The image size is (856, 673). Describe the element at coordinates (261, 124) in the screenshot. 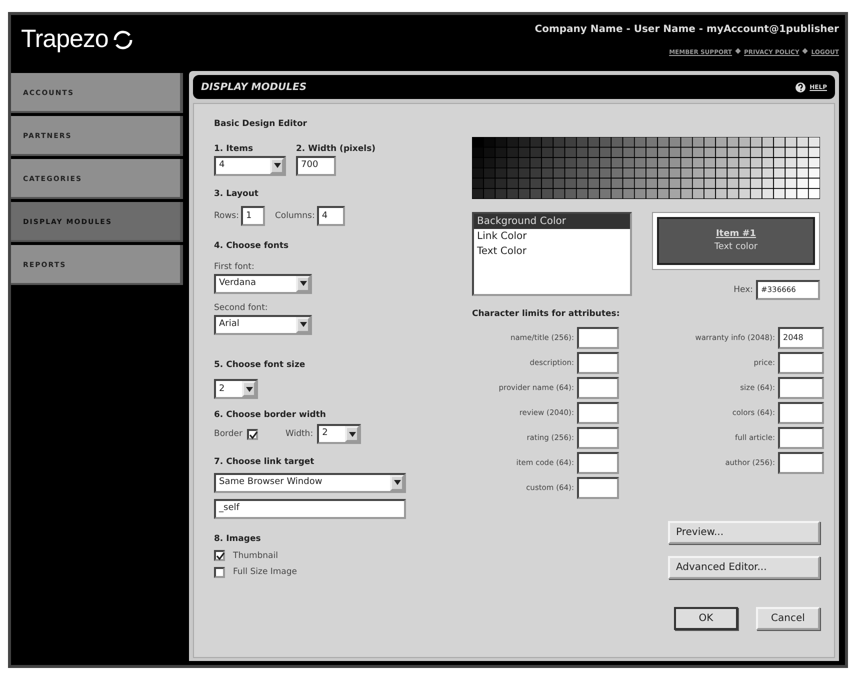

I see `section-heading: Basic Design Editor` at that location.